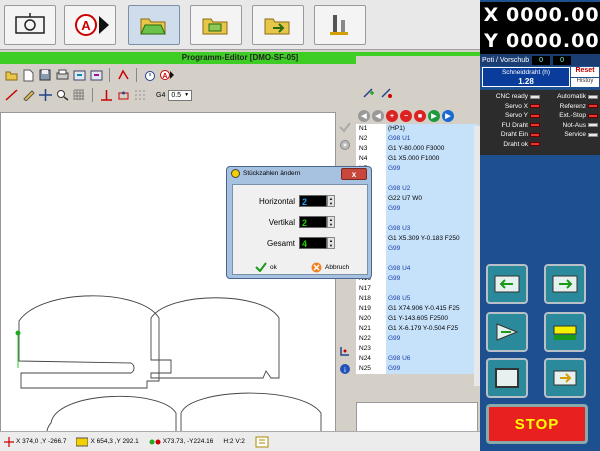 Image resolution: width=600 pixels, height=451 pixels. What do you see at coordinates (106, 95) in the screenshot?
I see `origin-icon` at bounding box center [106, 95].